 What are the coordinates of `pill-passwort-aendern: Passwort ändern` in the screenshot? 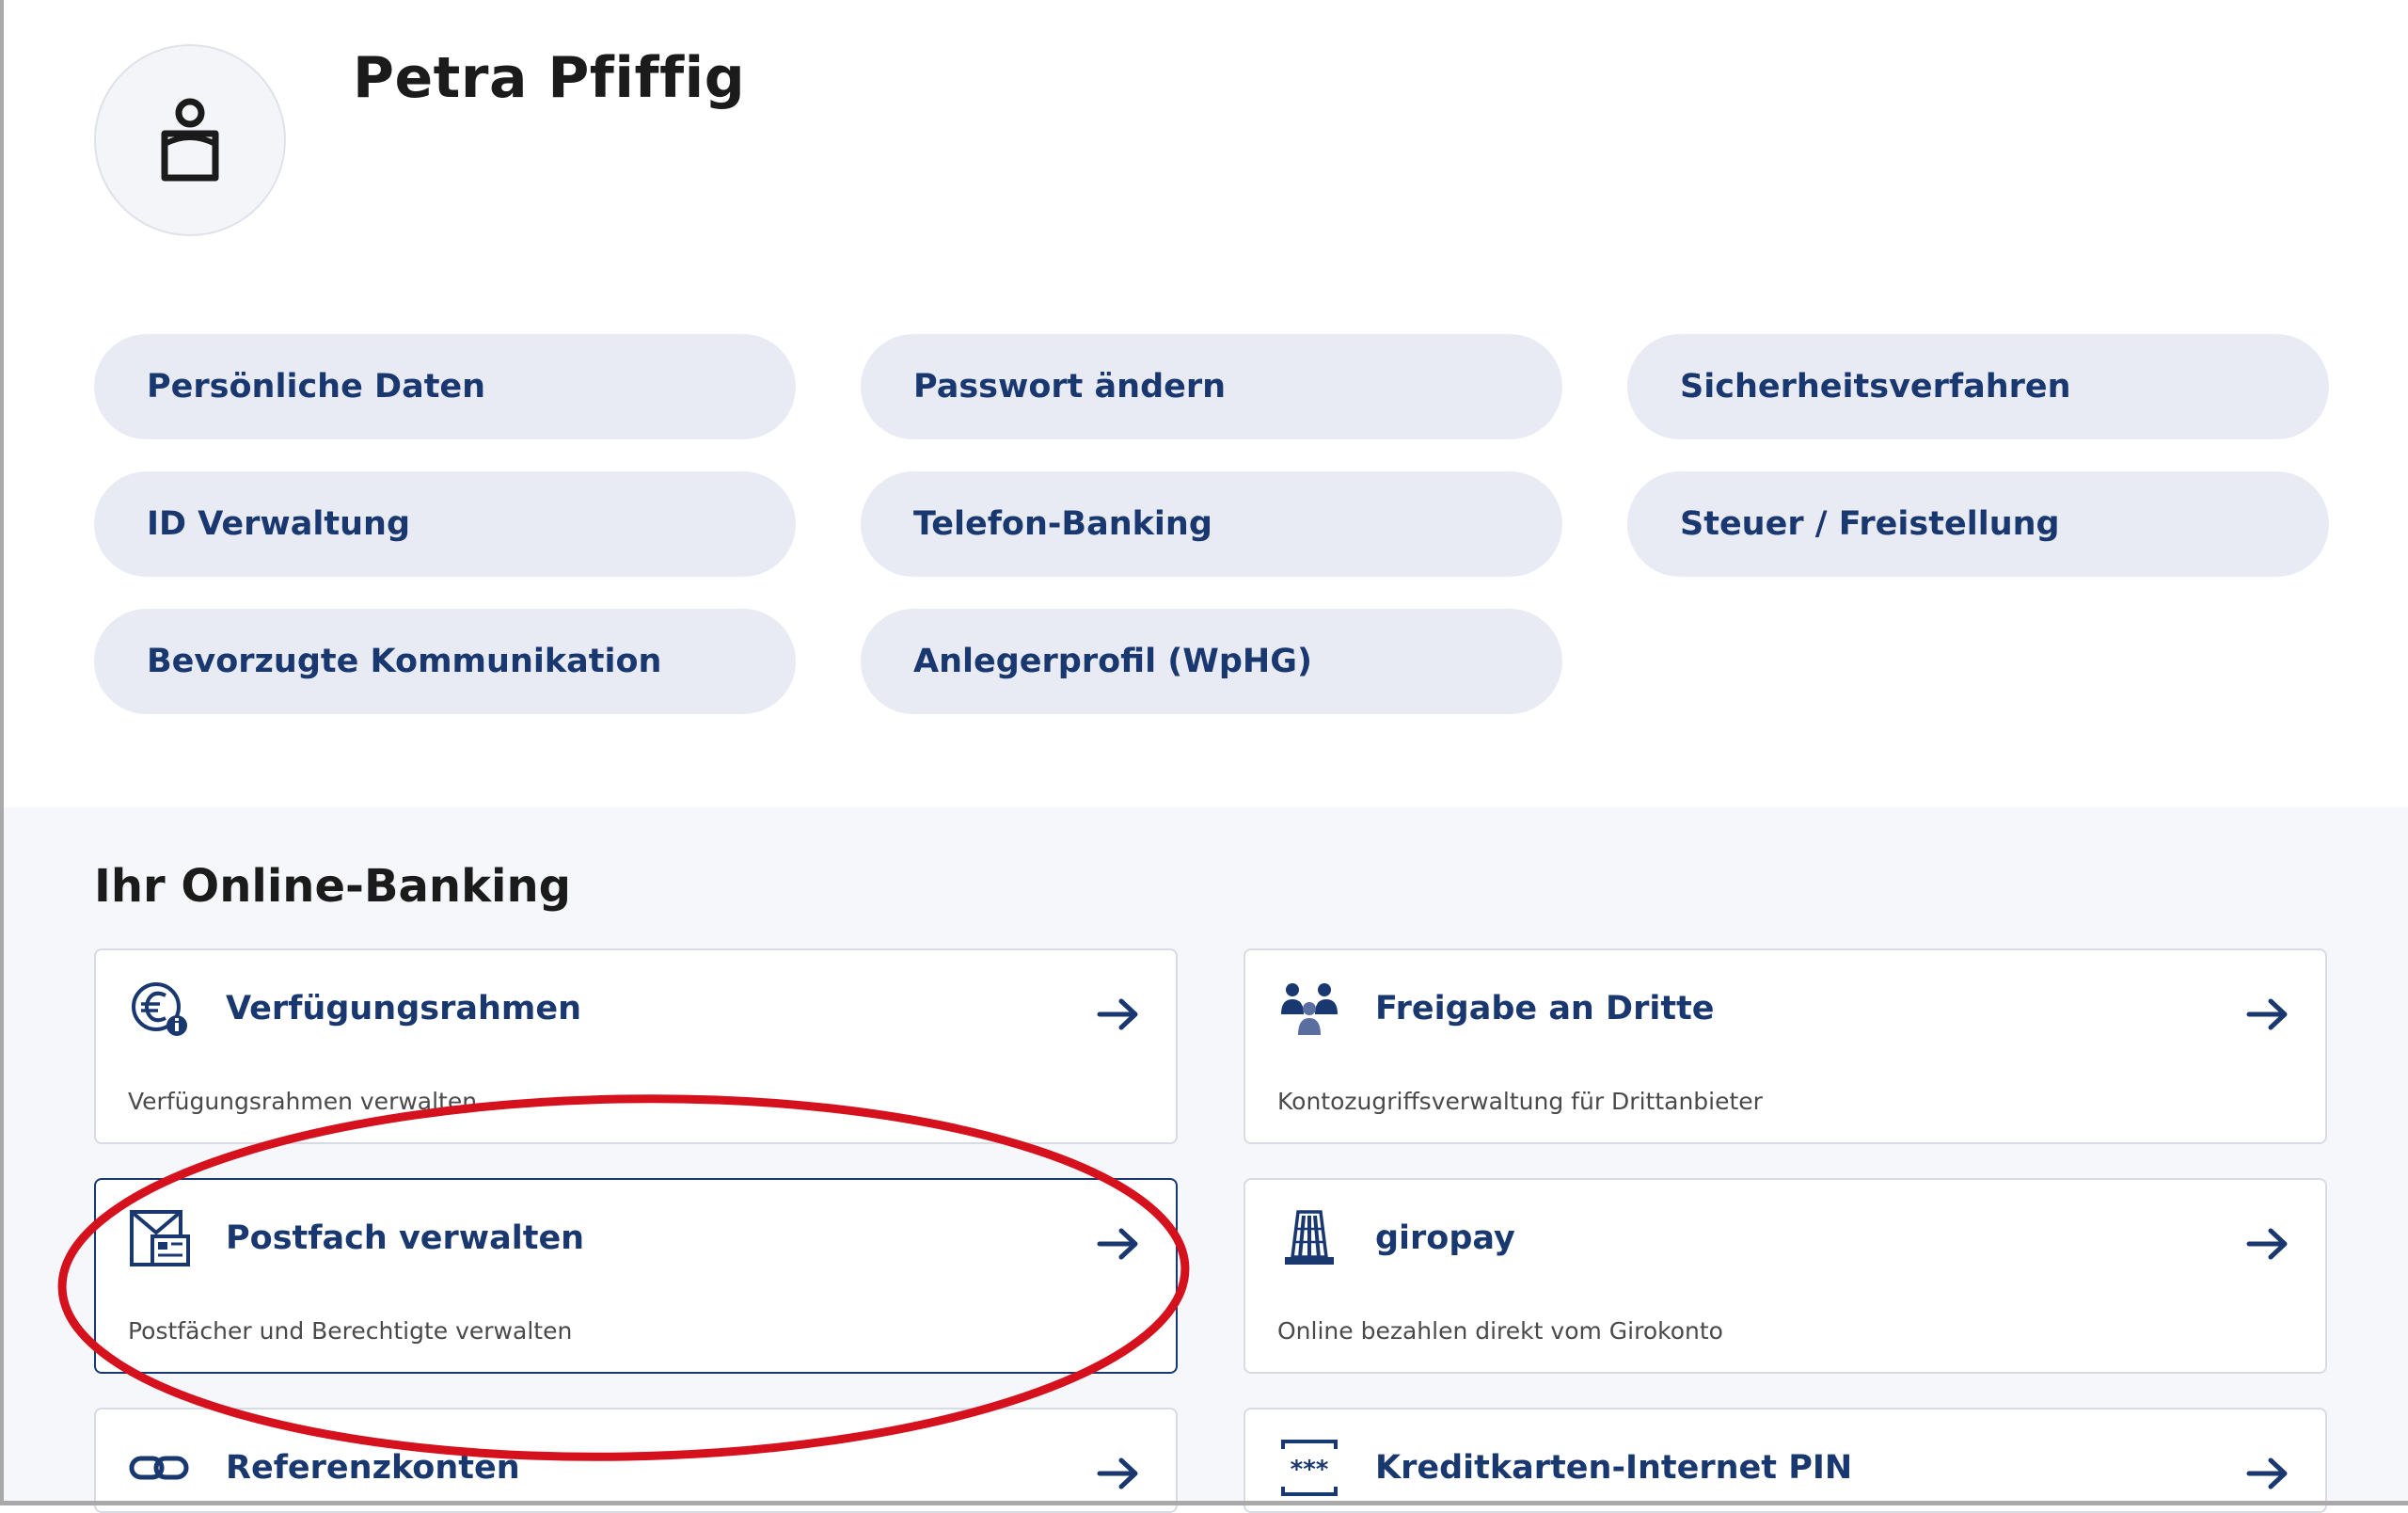 It's located at (1211, 386).